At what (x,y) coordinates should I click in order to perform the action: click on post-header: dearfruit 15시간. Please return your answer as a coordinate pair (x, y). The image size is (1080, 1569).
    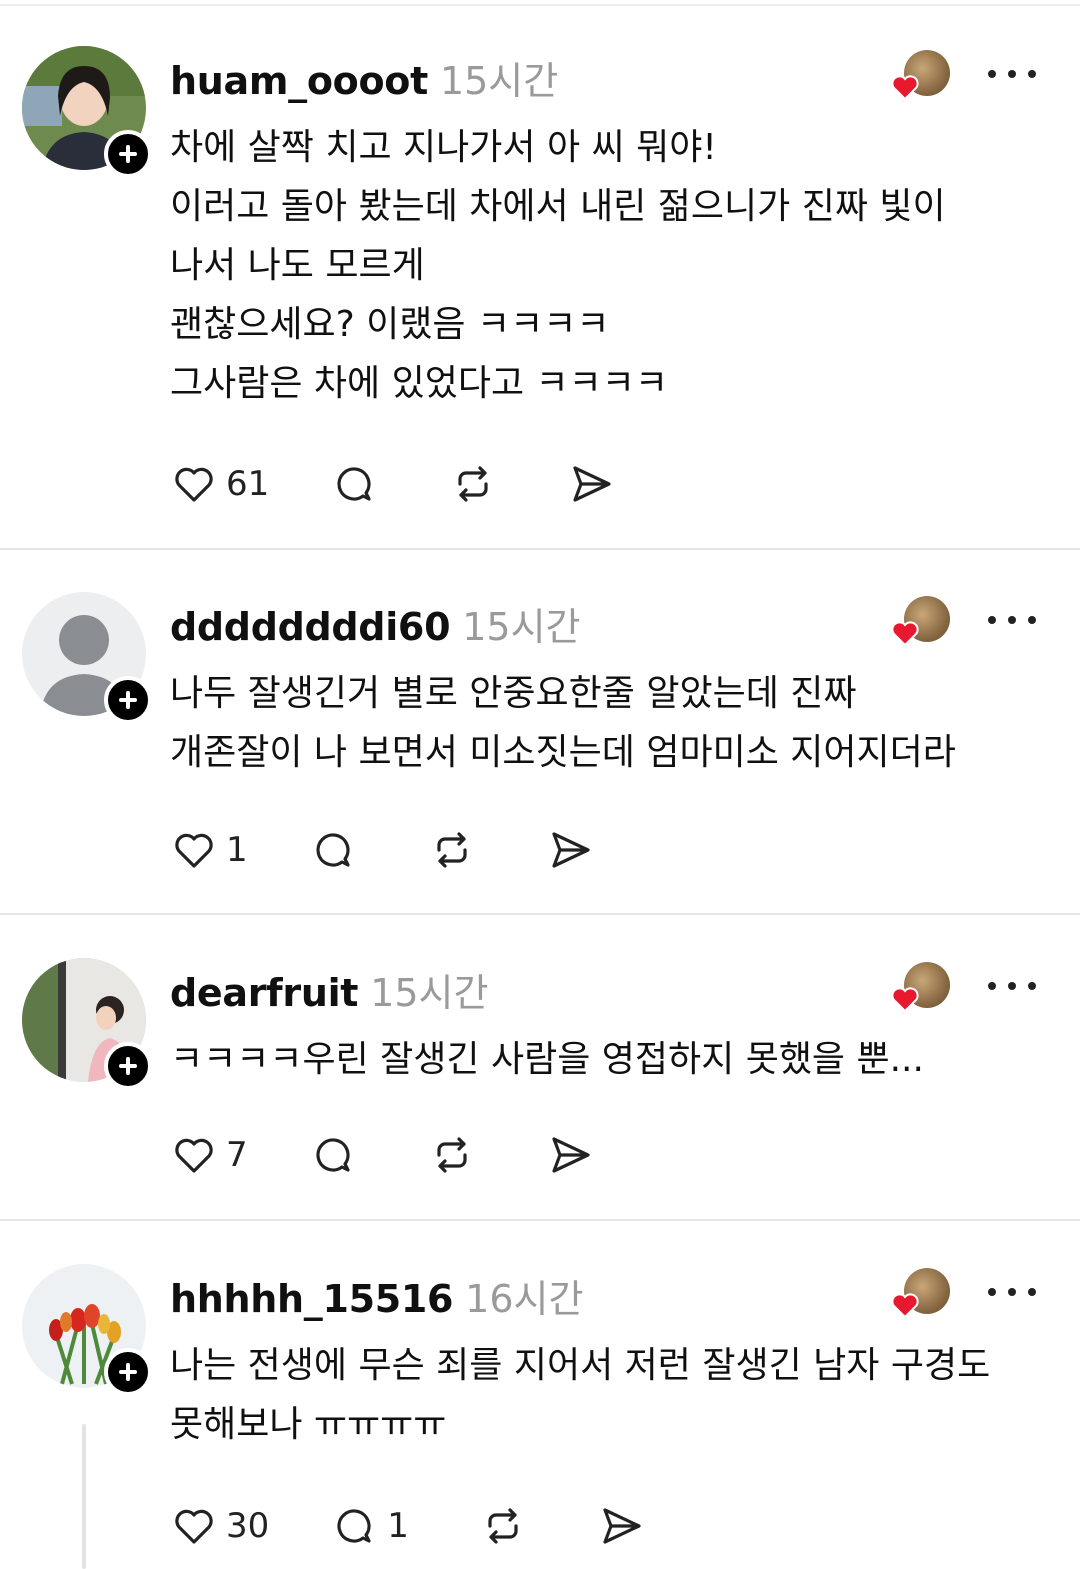
    Looking at the image, I should click on (329, 990).